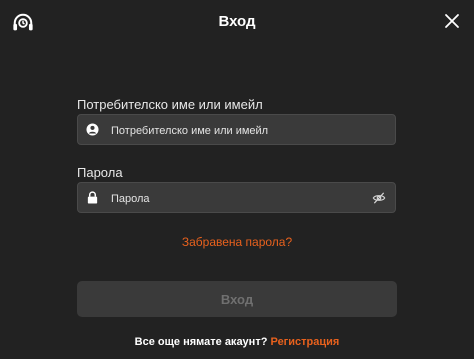  I want to click on eye-slash-icon, so click(379, 198).